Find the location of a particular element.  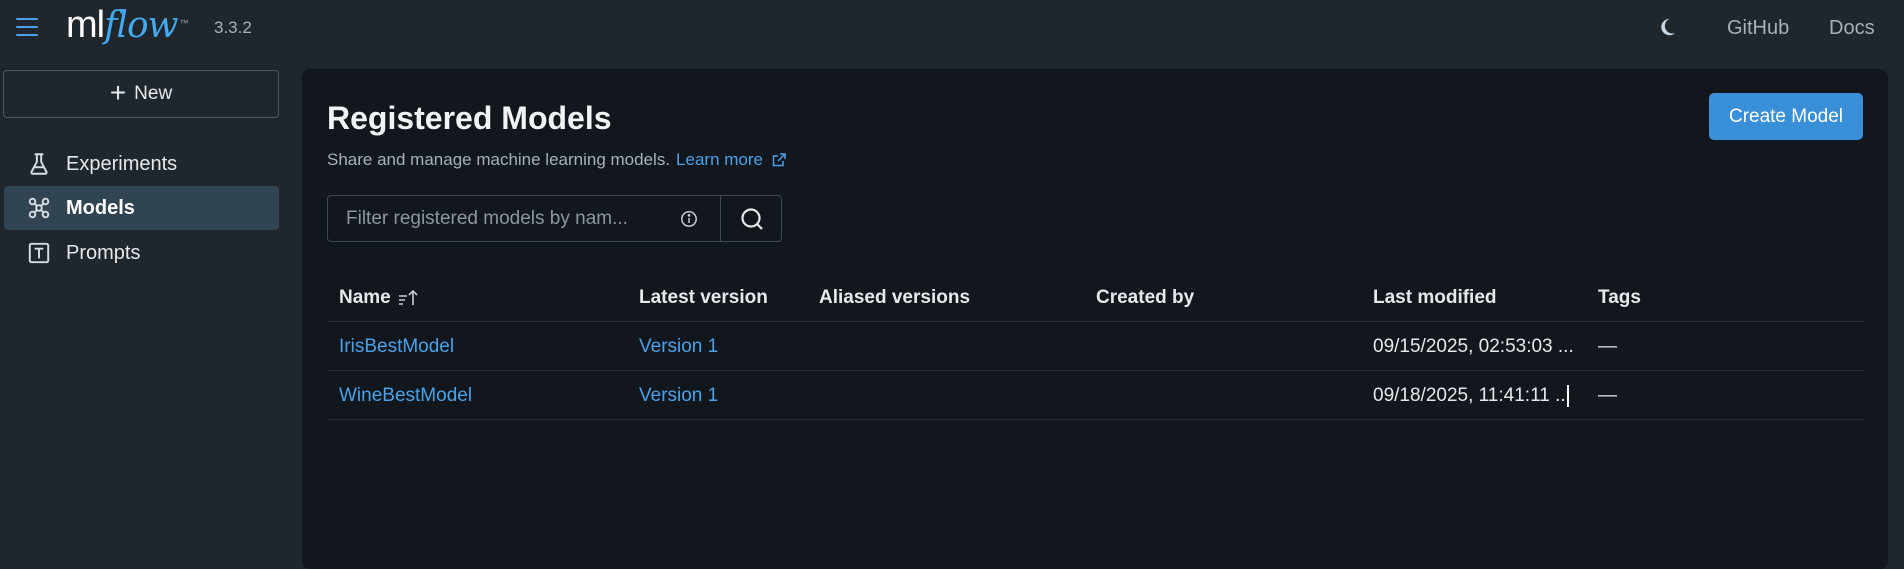

external-link-icon is located at coordinates (779, 160).